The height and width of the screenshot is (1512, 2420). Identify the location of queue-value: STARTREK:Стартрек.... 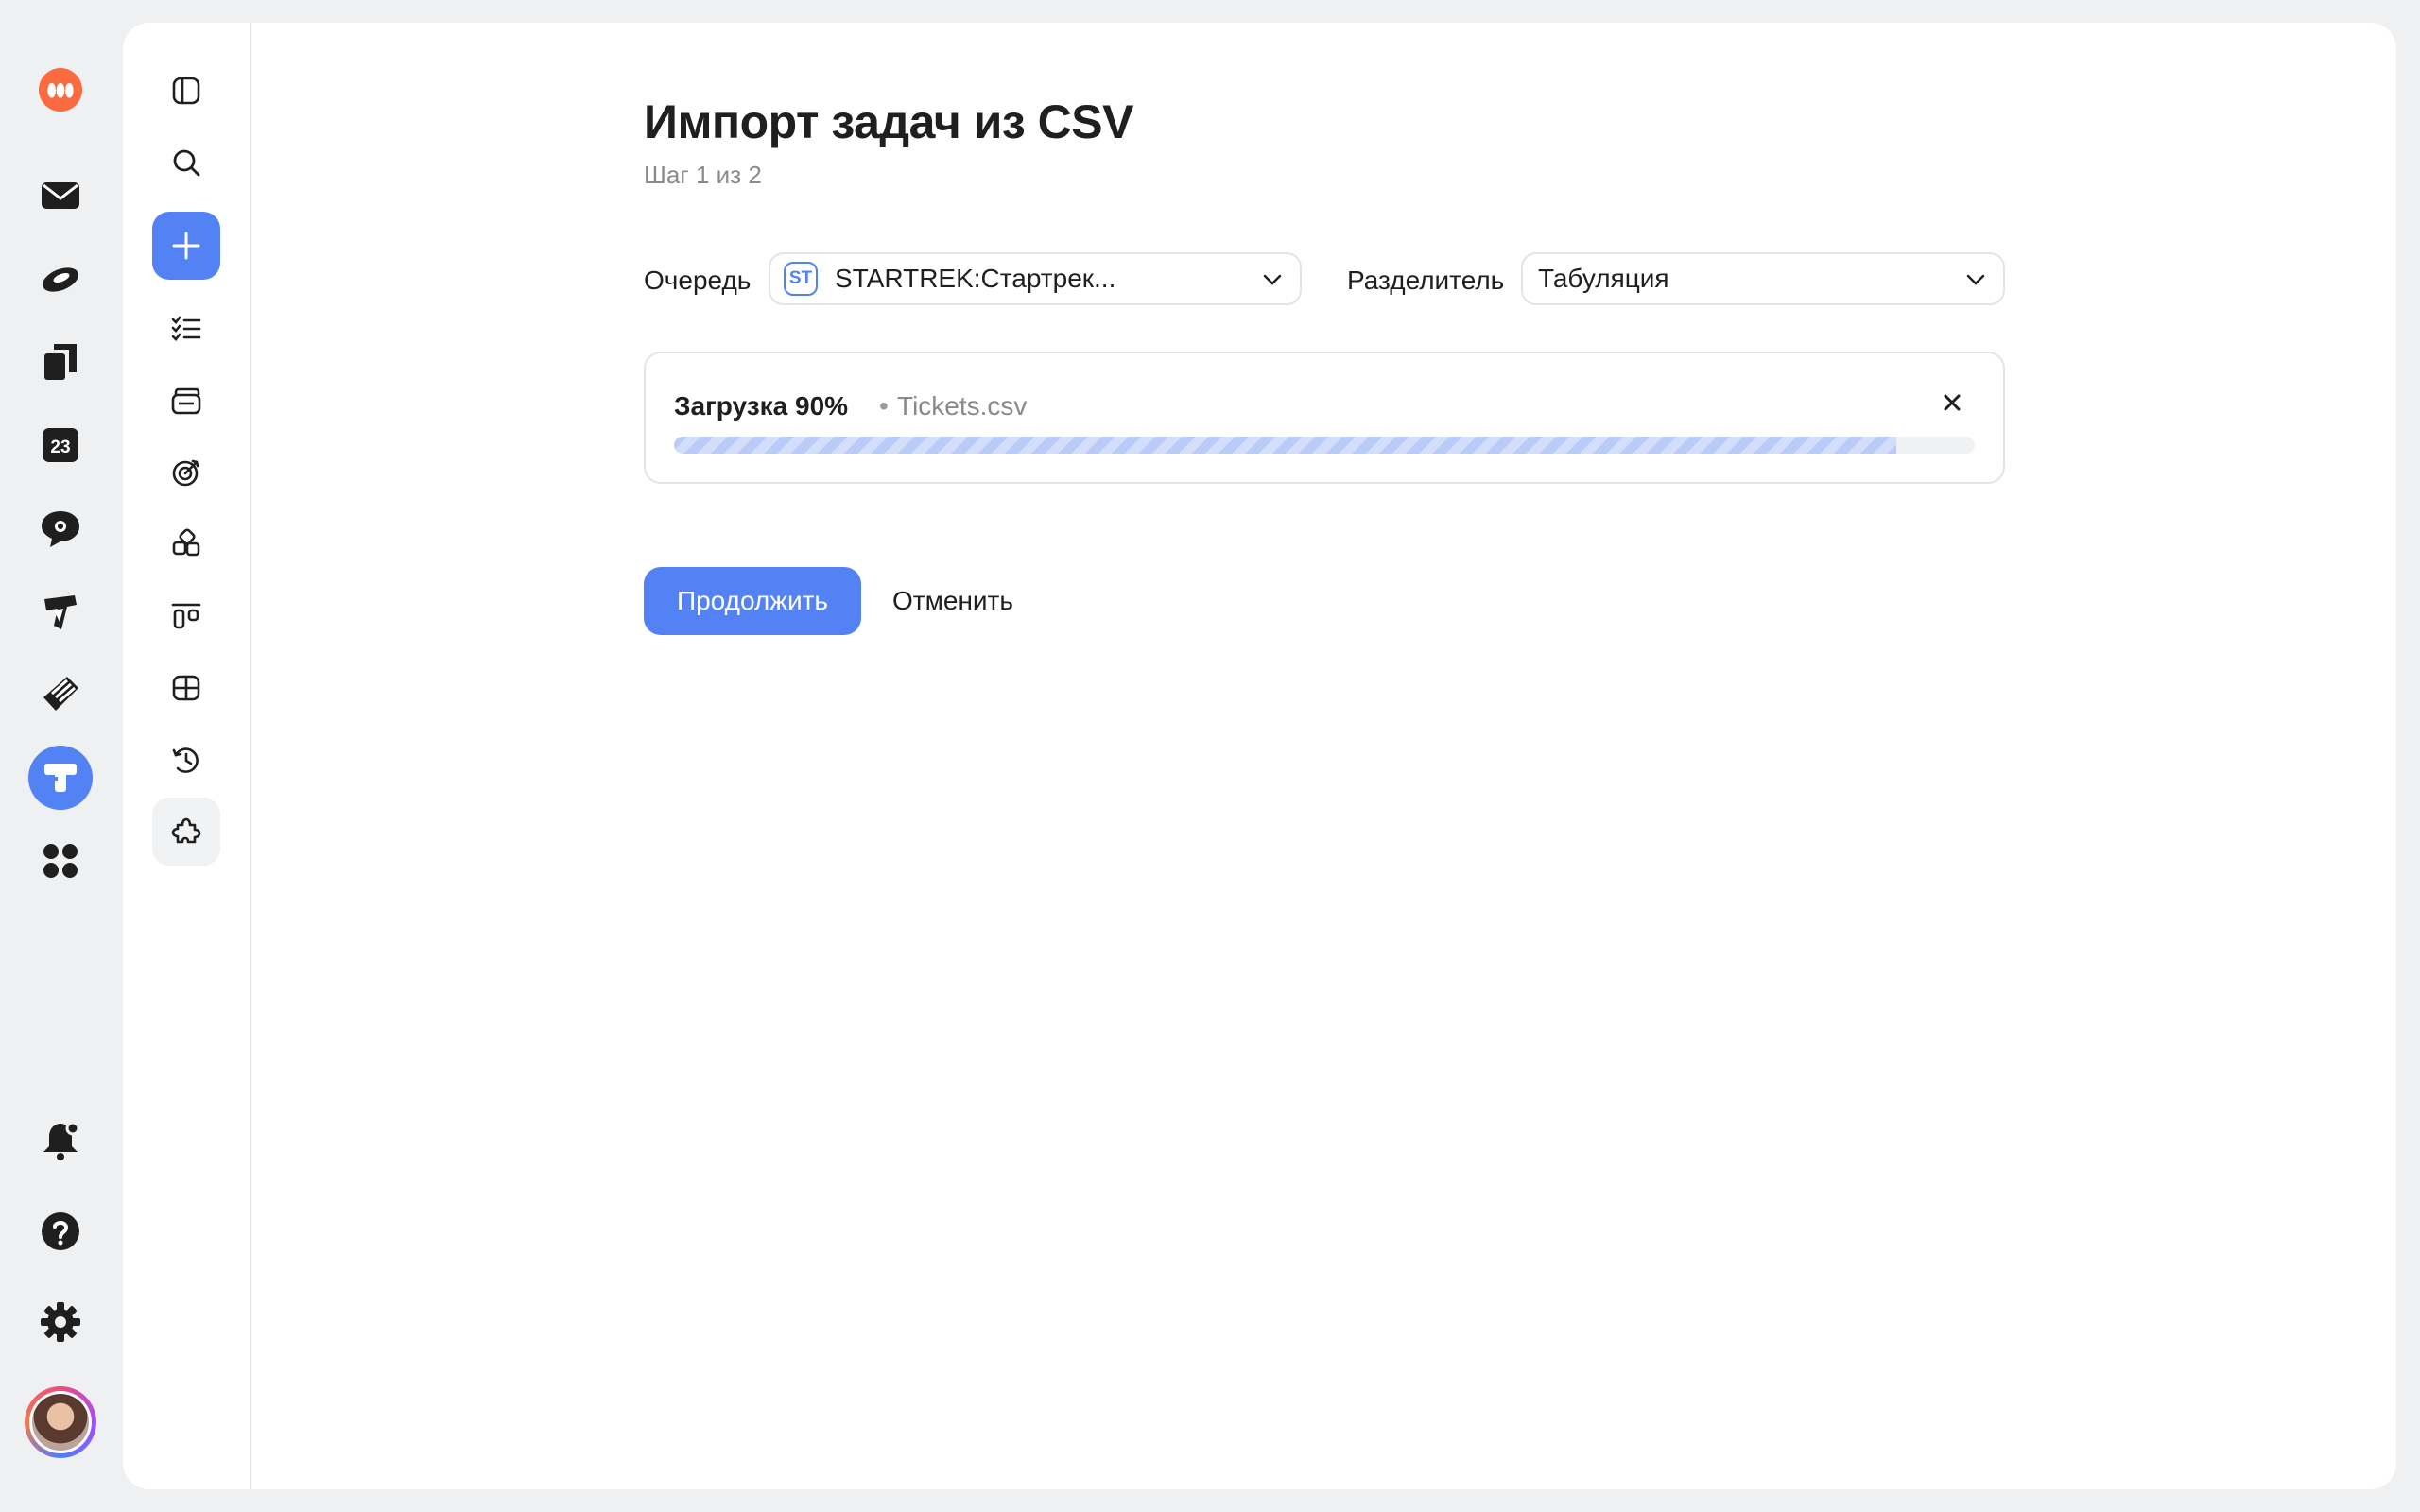
(976, 278).